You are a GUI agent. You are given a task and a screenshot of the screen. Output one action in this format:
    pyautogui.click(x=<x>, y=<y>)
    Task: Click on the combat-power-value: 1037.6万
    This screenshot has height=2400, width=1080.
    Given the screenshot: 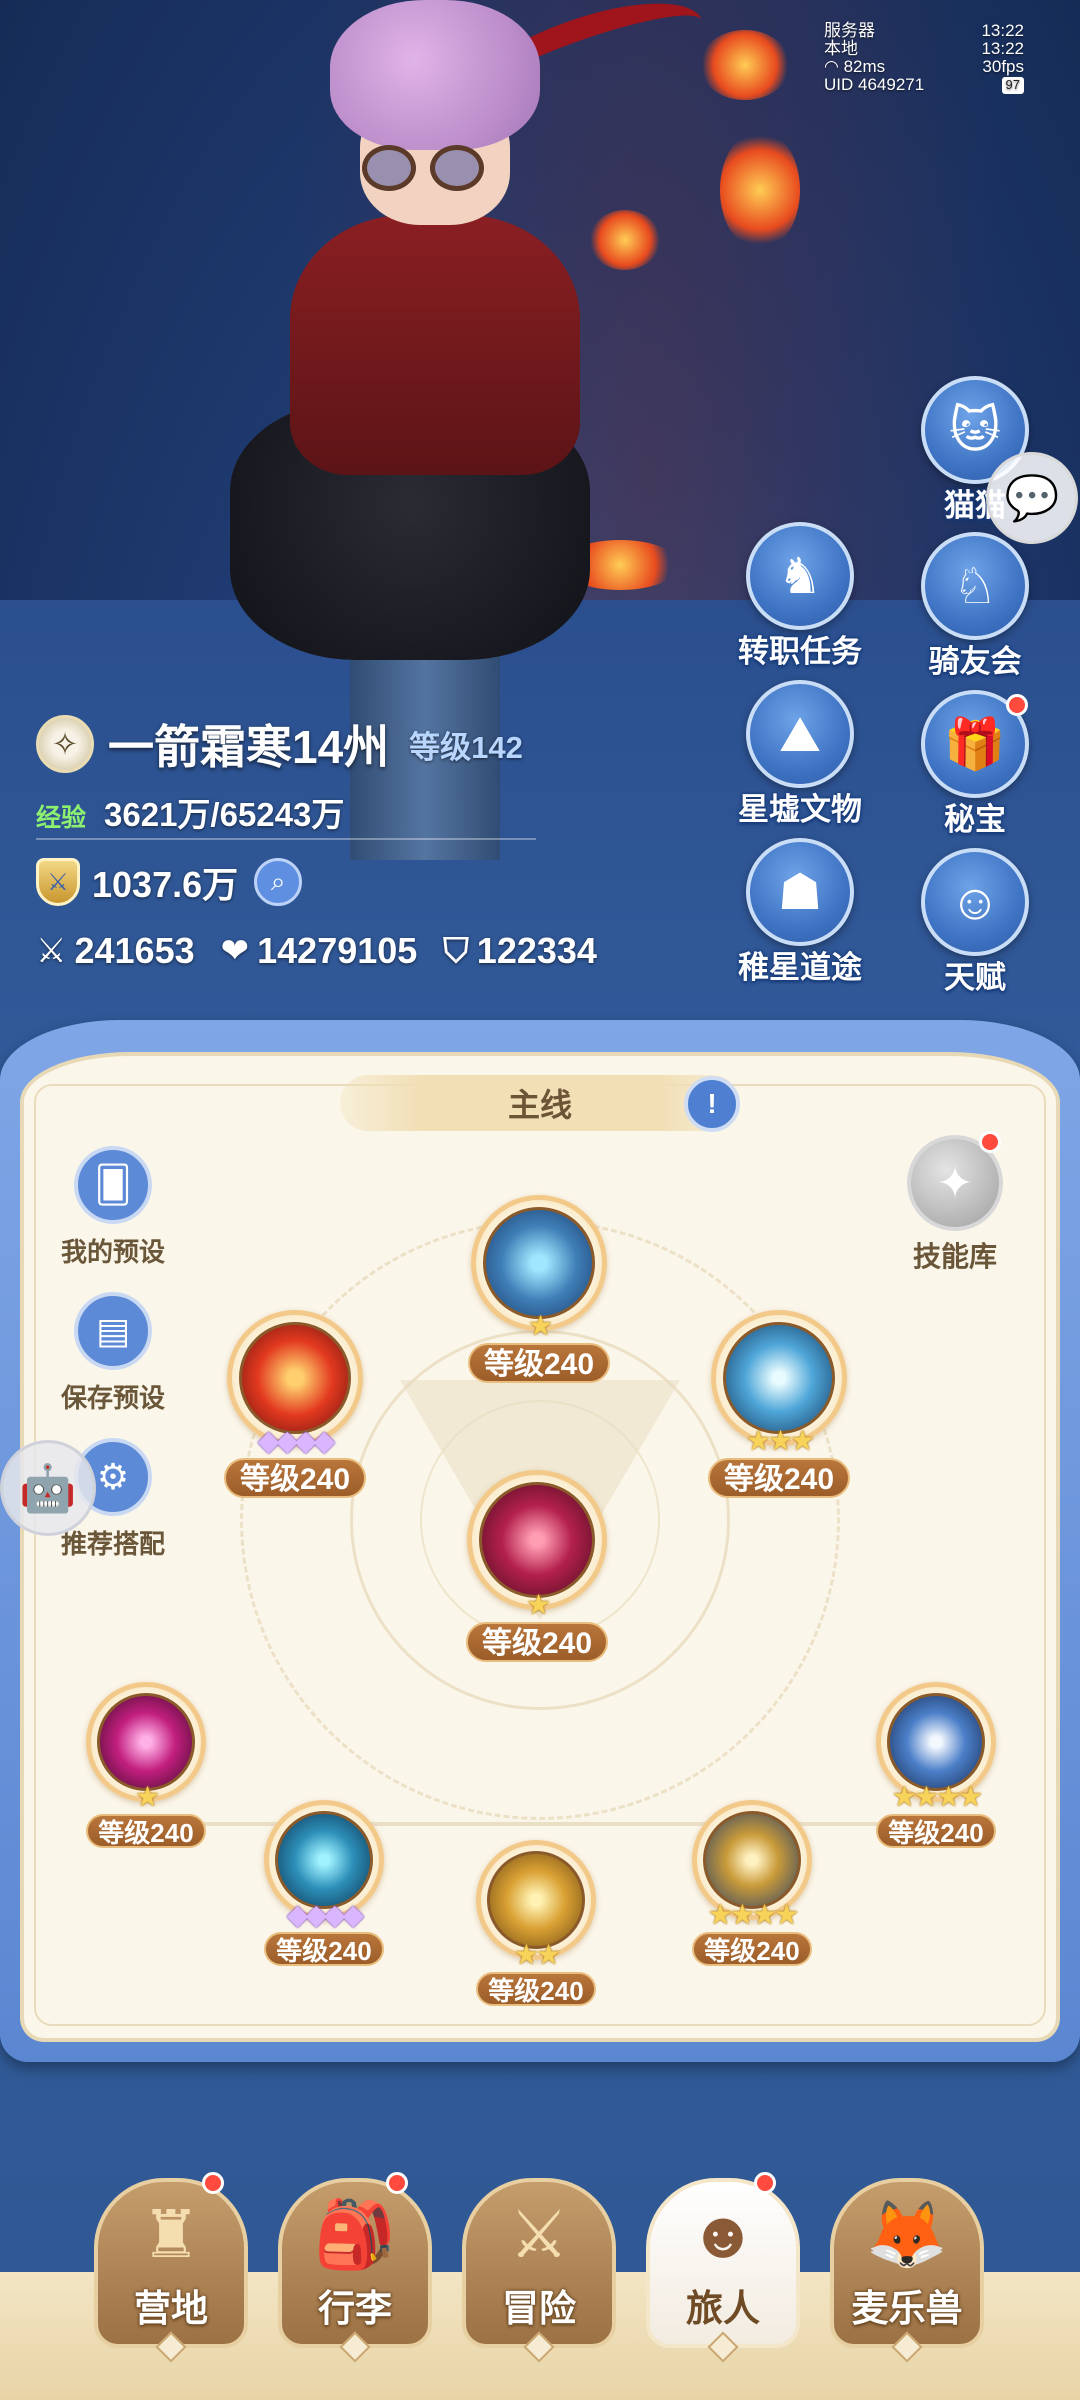 What is the action you would take?
    pyautogui.click(x=165, y=884)
    